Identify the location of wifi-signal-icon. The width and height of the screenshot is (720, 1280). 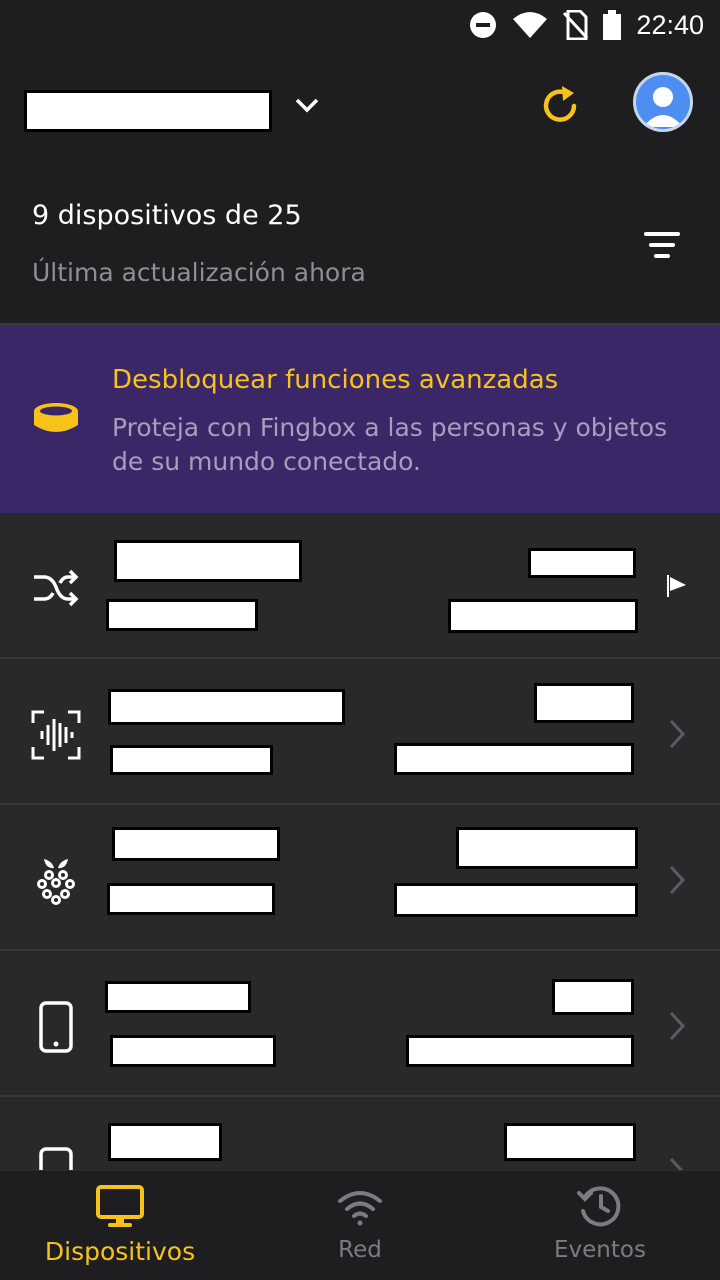
(530, 25).